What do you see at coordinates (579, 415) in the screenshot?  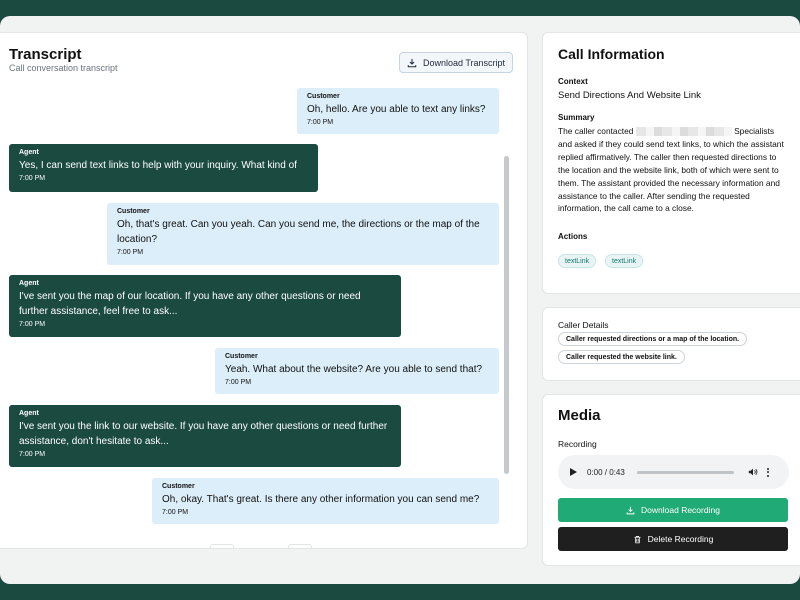 I see `media-title: Media` at bounding box center [579, 415].